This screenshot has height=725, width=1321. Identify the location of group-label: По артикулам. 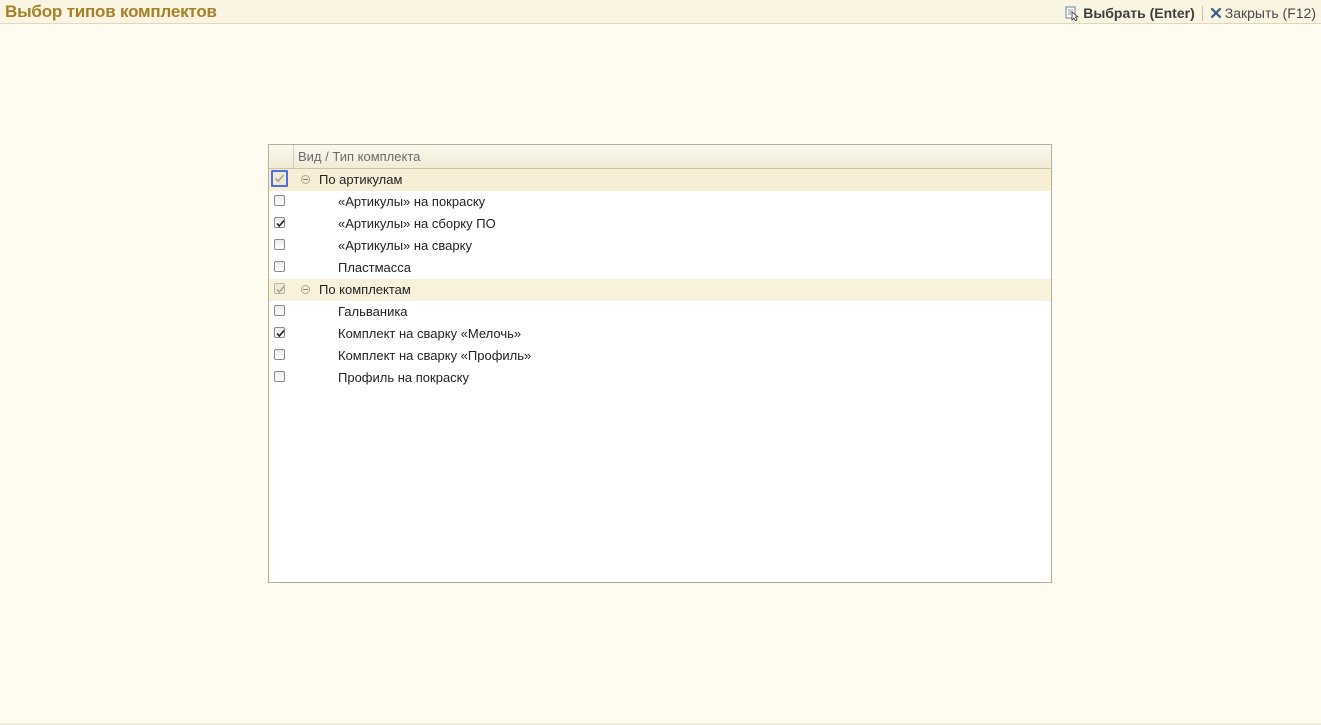
(361, 179).